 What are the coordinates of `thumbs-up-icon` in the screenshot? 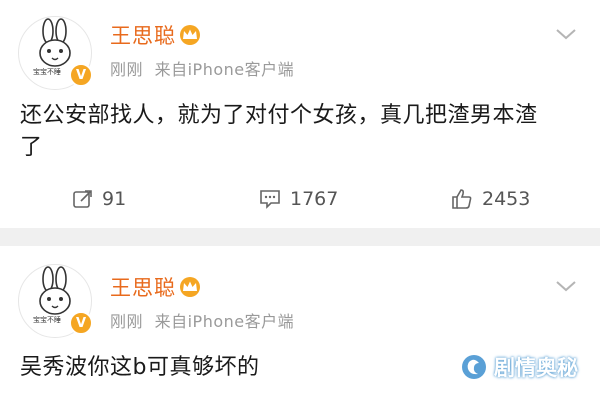 It's located at (462, 199).